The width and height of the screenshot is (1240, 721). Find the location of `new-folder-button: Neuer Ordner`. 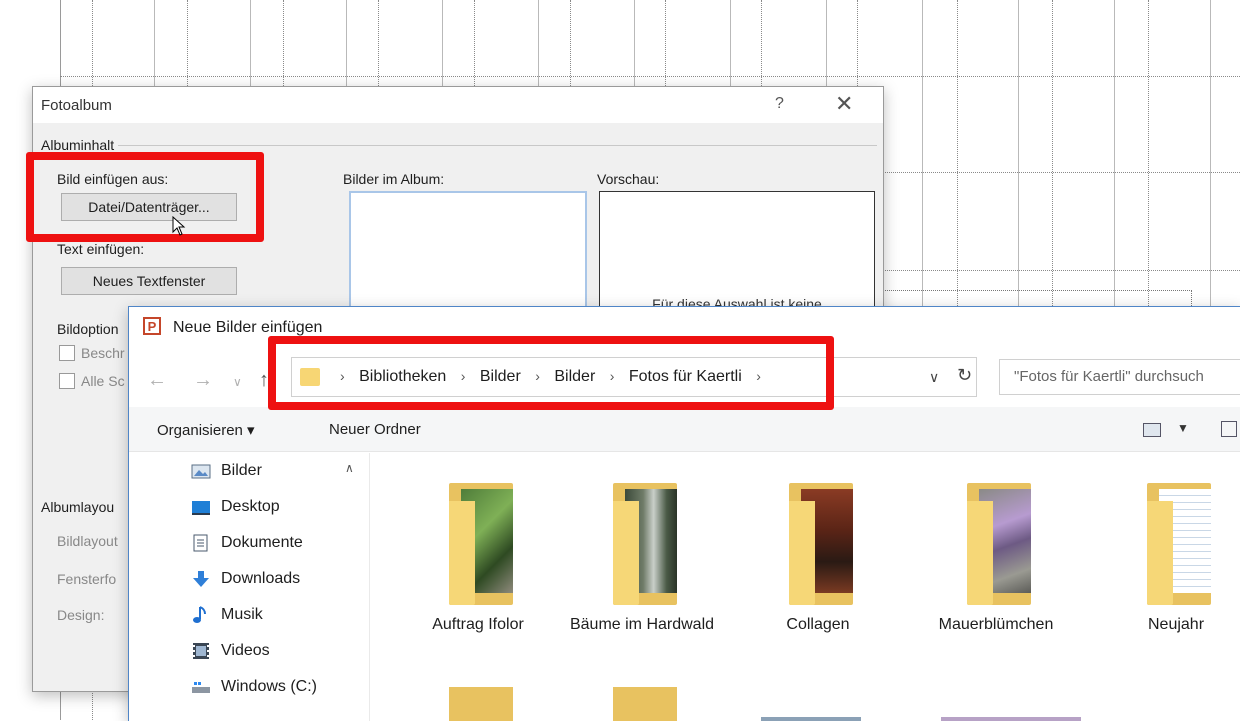

new-folder-button: Neuer Ordner is located at coordinates (375, 429).